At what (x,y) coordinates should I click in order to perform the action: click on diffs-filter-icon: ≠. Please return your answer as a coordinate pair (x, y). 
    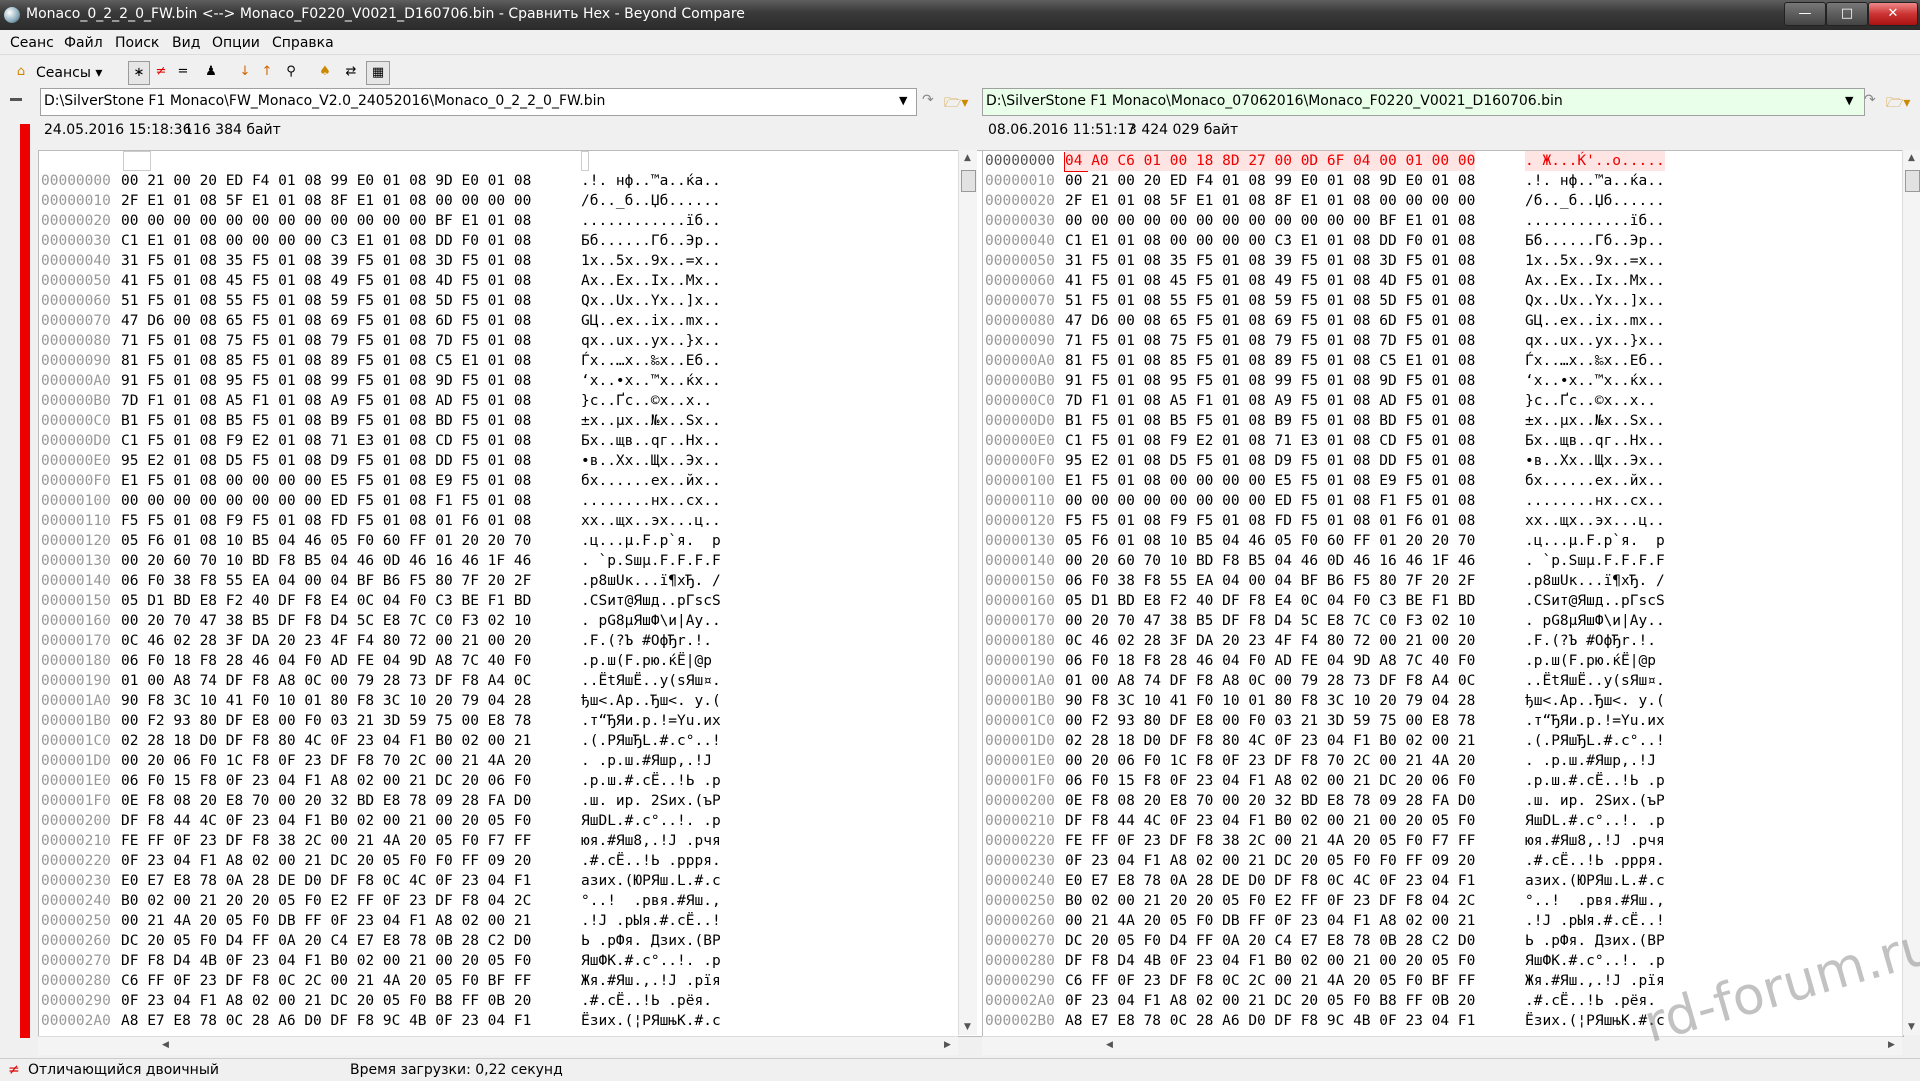
    Looking at the image, I should click on (161, 72).